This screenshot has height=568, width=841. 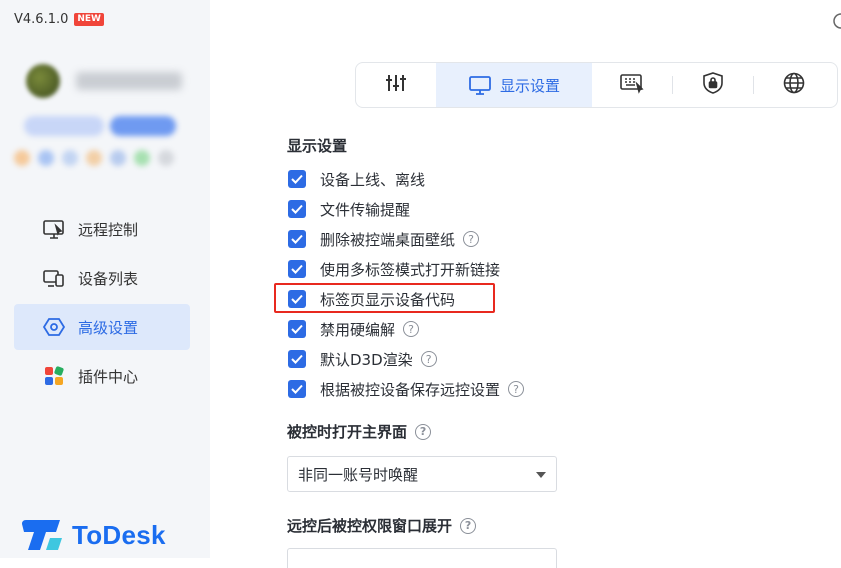 I want to click on account-tag-blurred, so click(x=64, y=126).